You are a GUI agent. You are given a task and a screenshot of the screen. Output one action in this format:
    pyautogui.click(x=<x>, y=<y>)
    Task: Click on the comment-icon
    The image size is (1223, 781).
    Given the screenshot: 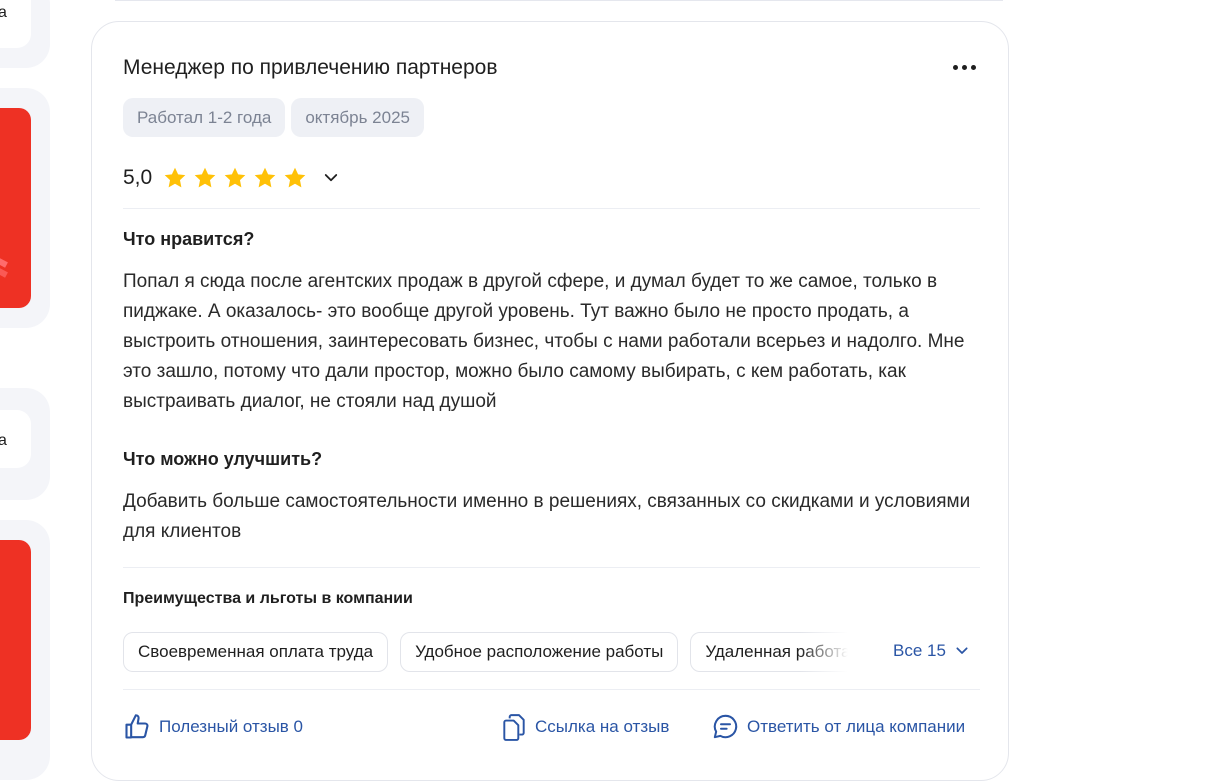 What is the action you would take?
    pyautogui.click(x=725, y=726)
    